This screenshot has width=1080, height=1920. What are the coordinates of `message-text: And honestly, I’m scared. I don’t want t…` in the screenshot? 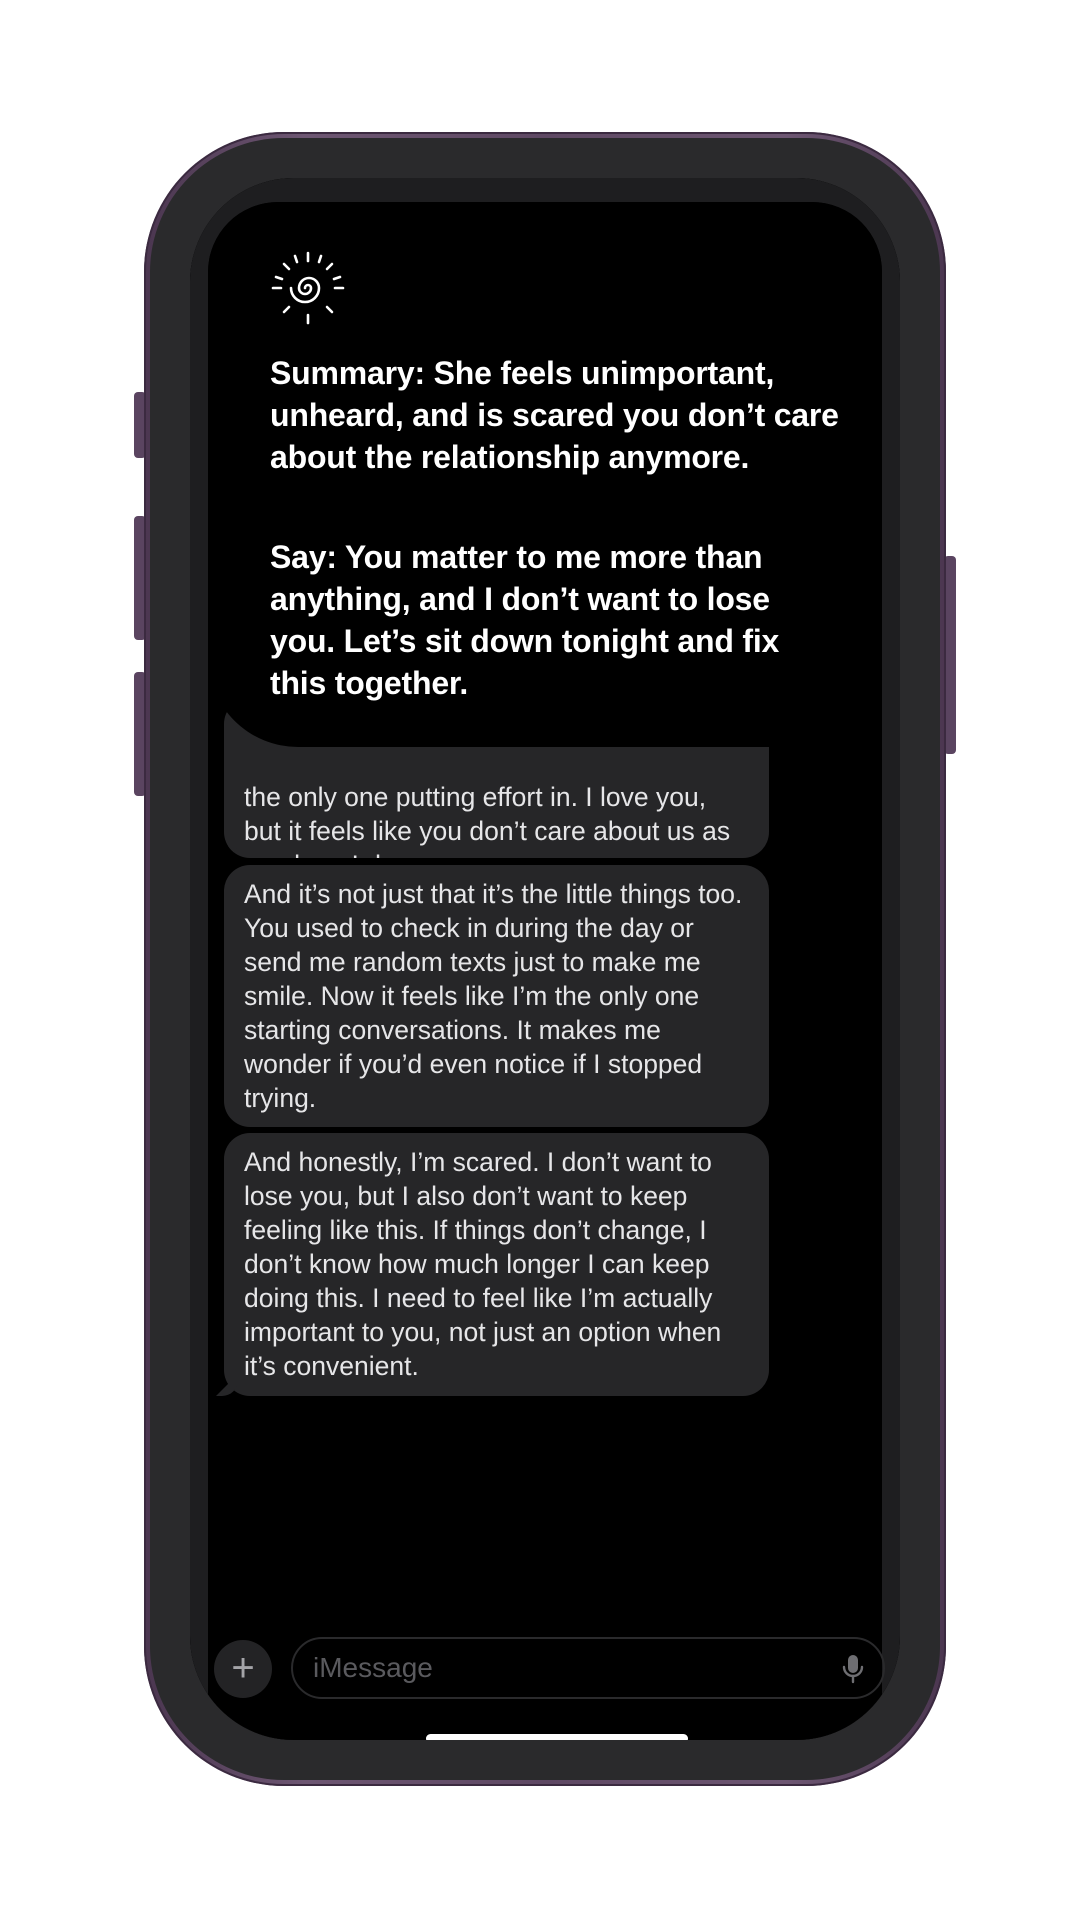 It's located at (483, 1264).